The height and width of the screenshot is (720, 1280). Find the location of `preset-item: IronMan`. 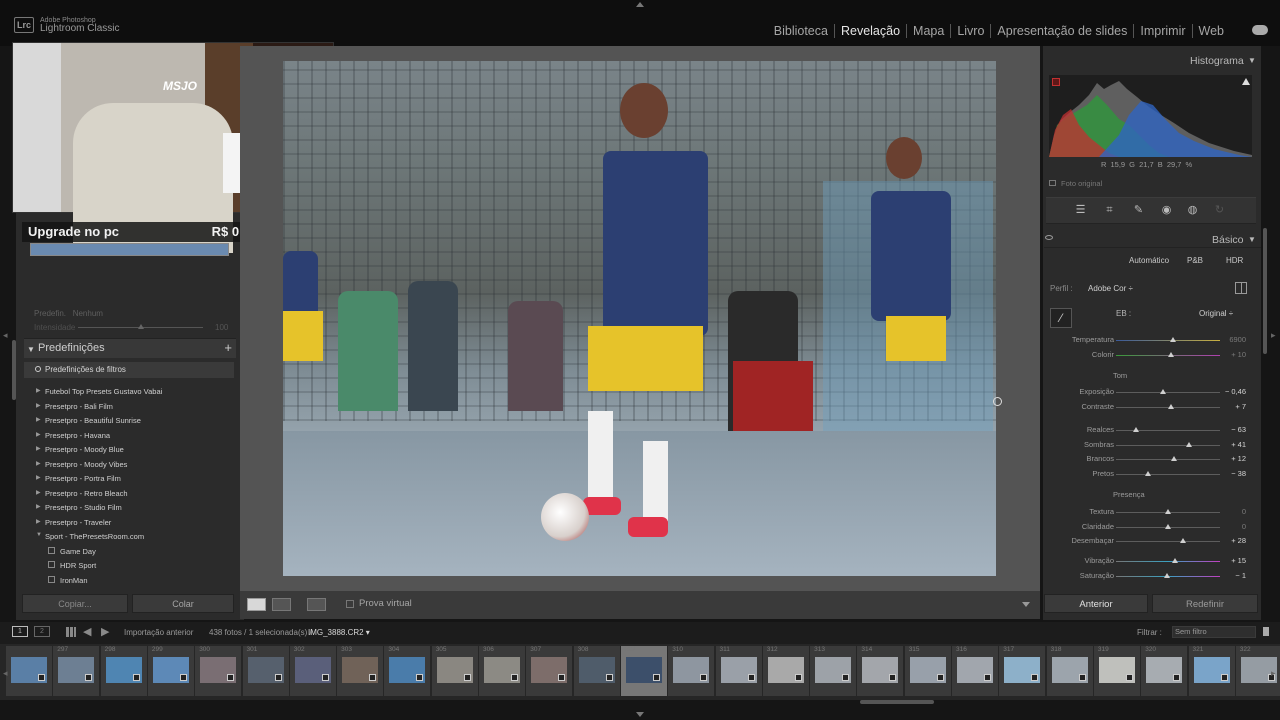

preset-item: IronMan is located at coordinates (129, 580).